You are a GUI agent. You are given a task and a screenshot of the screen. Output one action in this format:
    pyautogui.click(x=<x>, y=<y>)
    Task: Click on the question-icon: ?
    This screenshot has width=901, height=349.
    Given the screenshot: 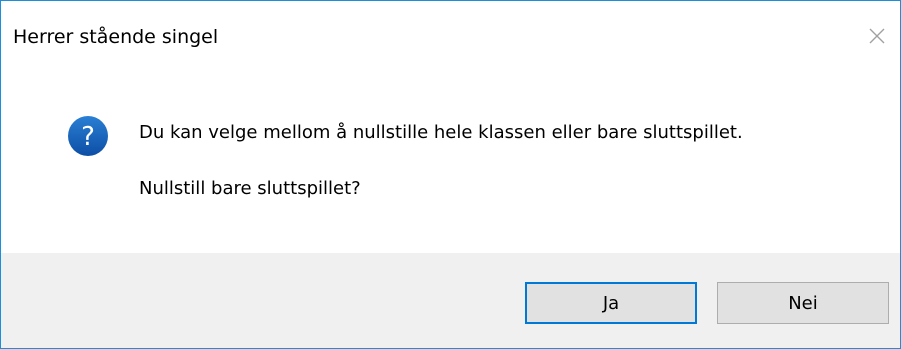 What is the action you would take?
    pyautogui.click(x=88, y=136)
    